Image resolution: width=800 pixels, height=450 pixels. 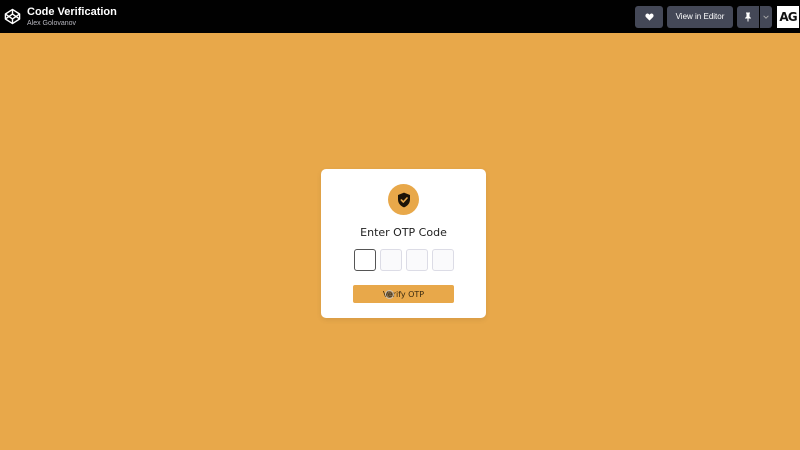 I want to click on pin-group, so click(x=754, y=16).